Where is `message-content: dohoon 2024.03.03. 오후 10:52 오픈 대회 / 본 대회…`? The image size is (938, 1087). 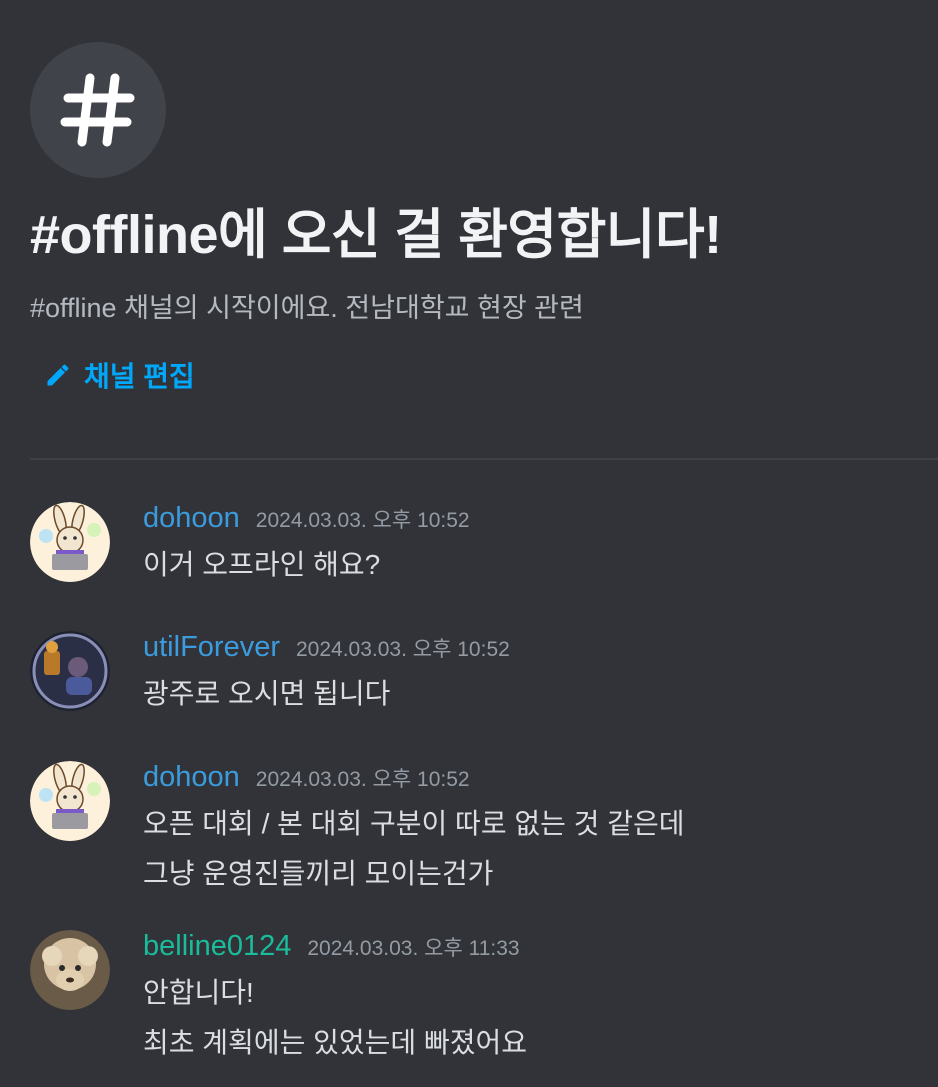
message-content: dohoon 2024.03.03. 오후 10:52 오픈 대회 / 본 대회… is located at coordinates (413, 830).